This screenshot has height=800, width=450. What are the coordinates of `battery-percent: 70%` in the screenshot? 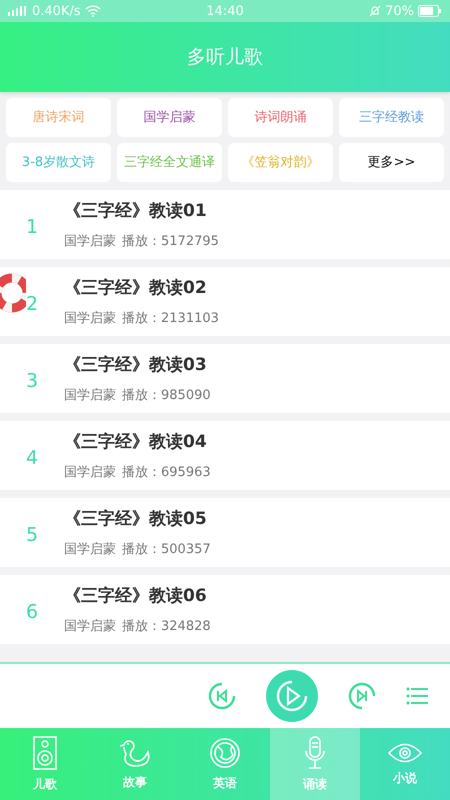 It's located at (399, 11).